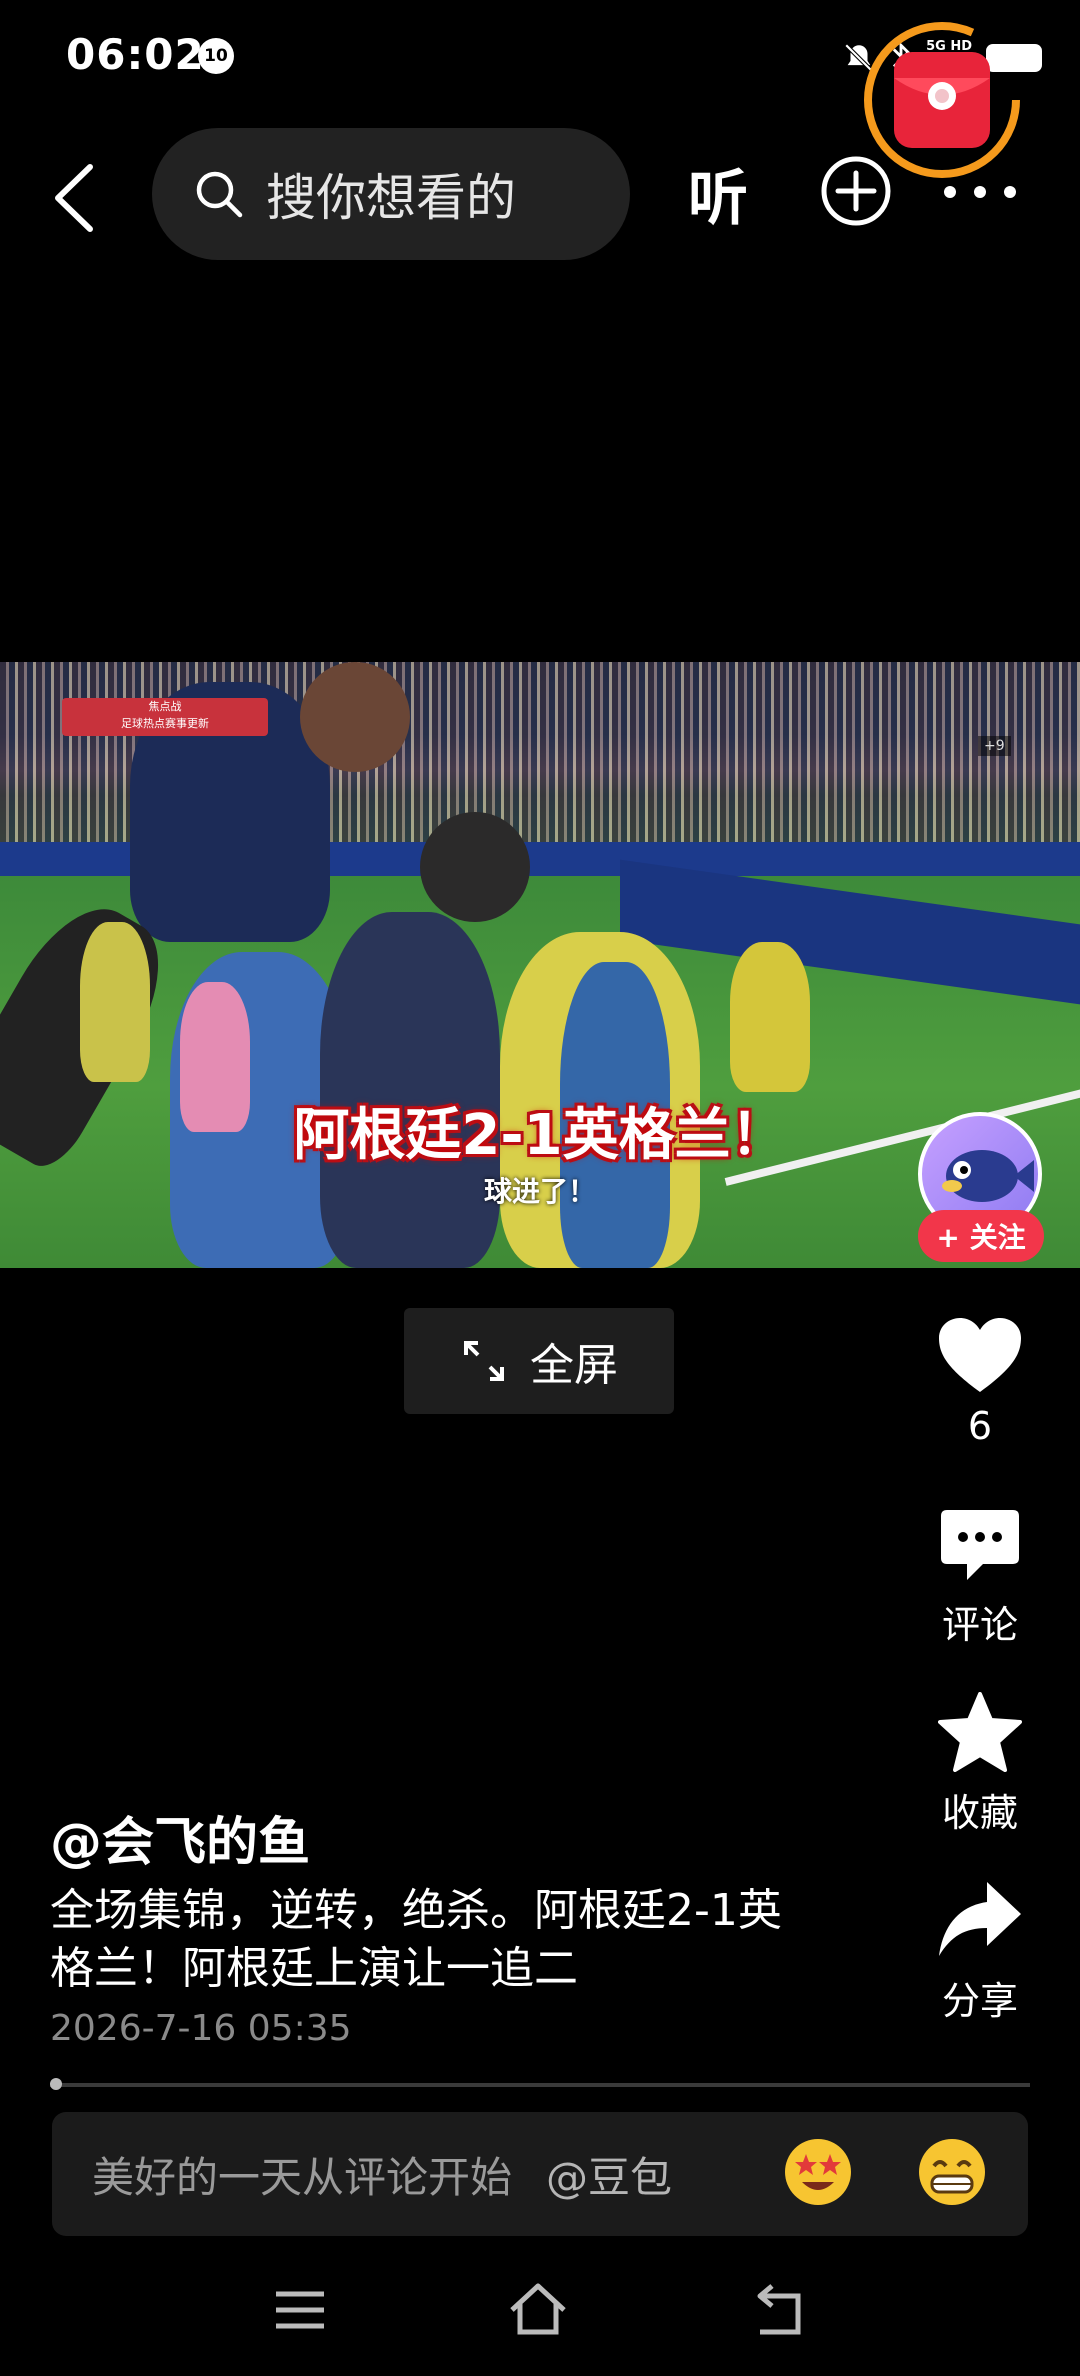 This screenshot has height=2376, width=1080. What do you see at coordinates (980, 1732) in the screenshot?
I see `star-icon` at bounding box center [980, 1732].